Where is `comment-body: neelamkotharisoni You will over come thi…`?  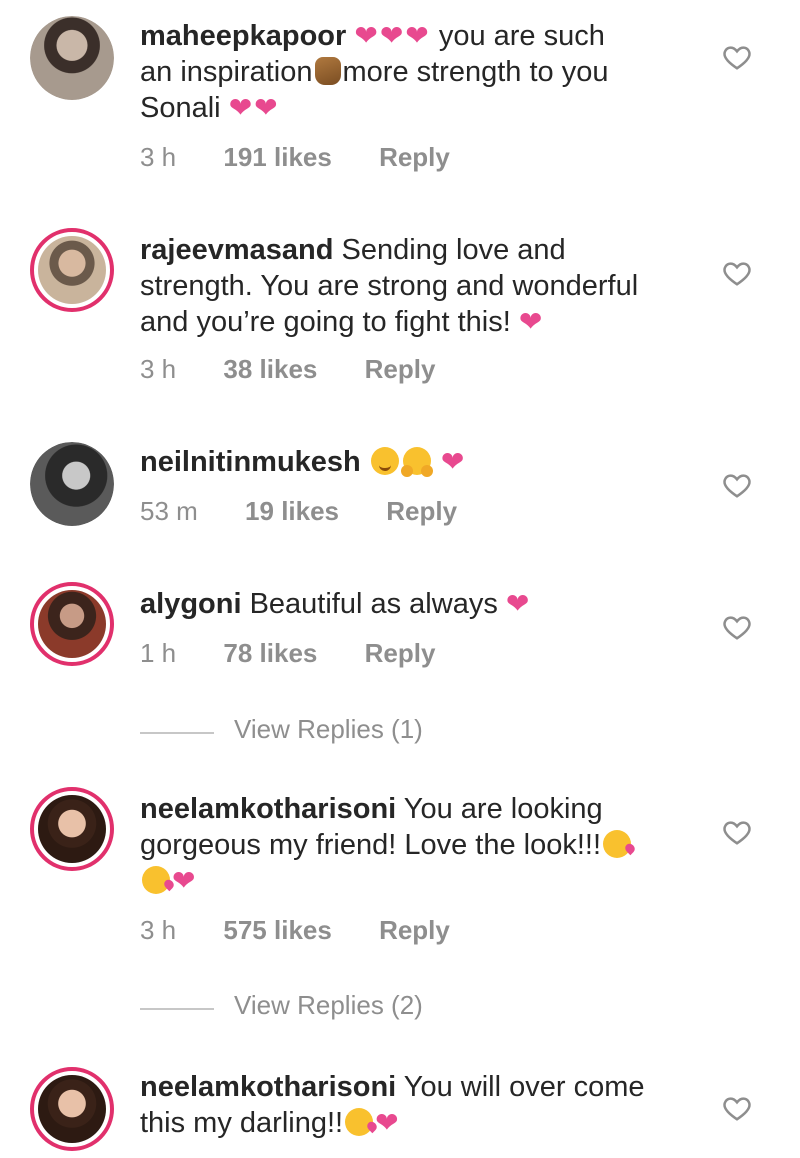
comment-body: neelamkotharisoni You will over come thi… is located at coordinates (420, 1105).